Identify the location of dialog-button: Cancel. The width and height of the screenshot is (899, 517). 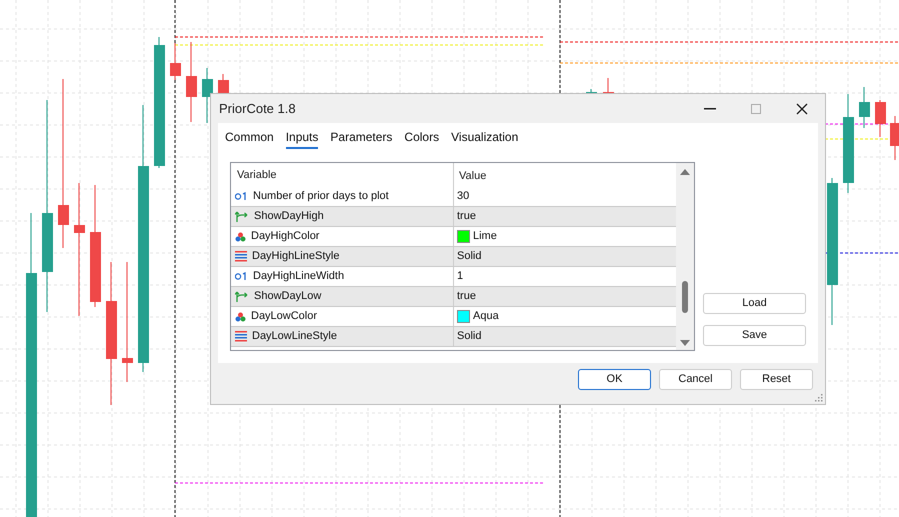
(695, 379).